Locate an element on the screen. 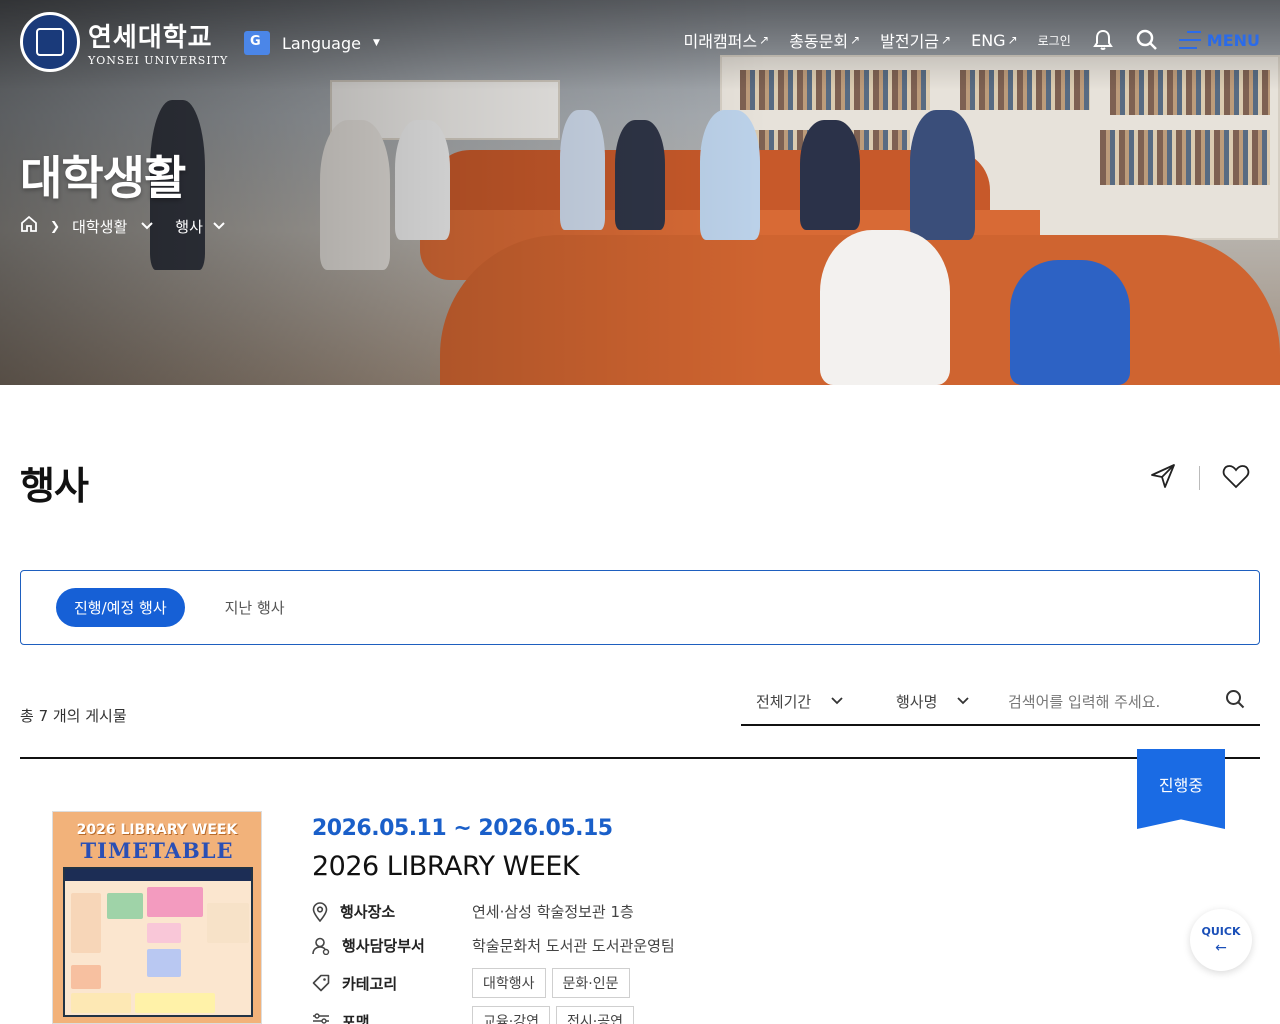  event-title: 2026 LIBRARY WEEK is located at coordinates (446, 866).